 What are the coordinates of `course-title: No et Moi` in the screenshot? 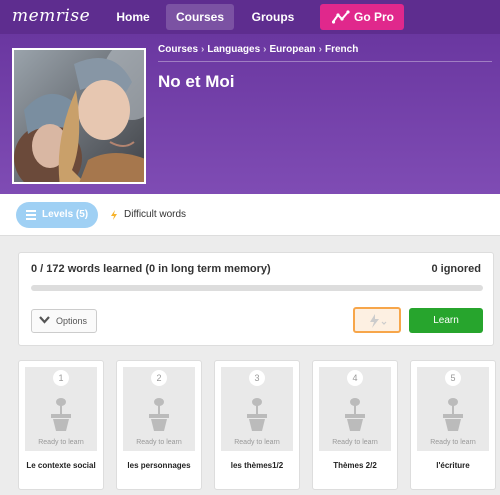 It's located at (196, 81).